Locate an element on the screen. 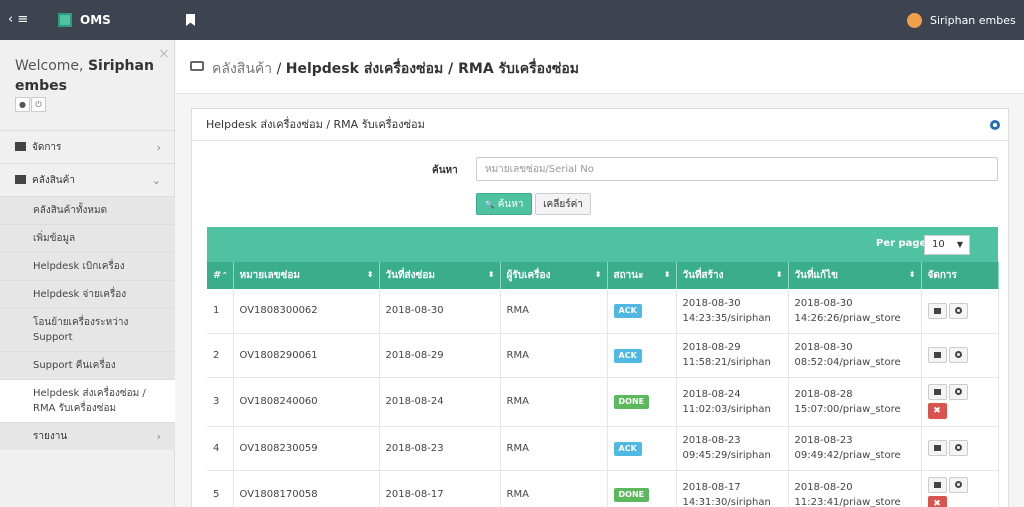 The height and width of the screenshot is (507, 1024). created-time-user: 14:23:35/siriphan is located at coordinates (726, 318).